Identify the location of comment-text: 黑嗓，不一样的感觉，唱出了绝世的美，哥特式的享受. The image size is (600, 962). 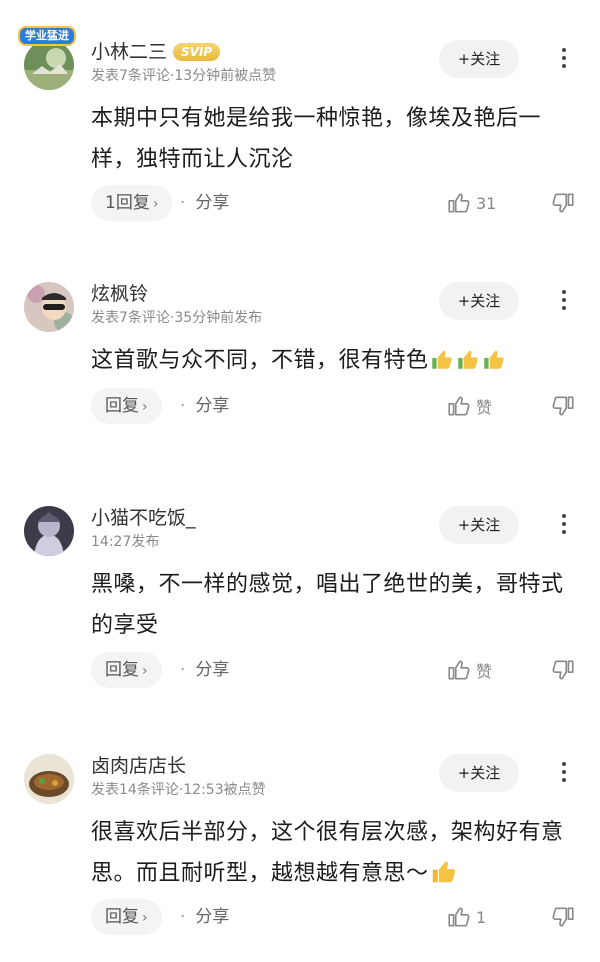
(327, 605).